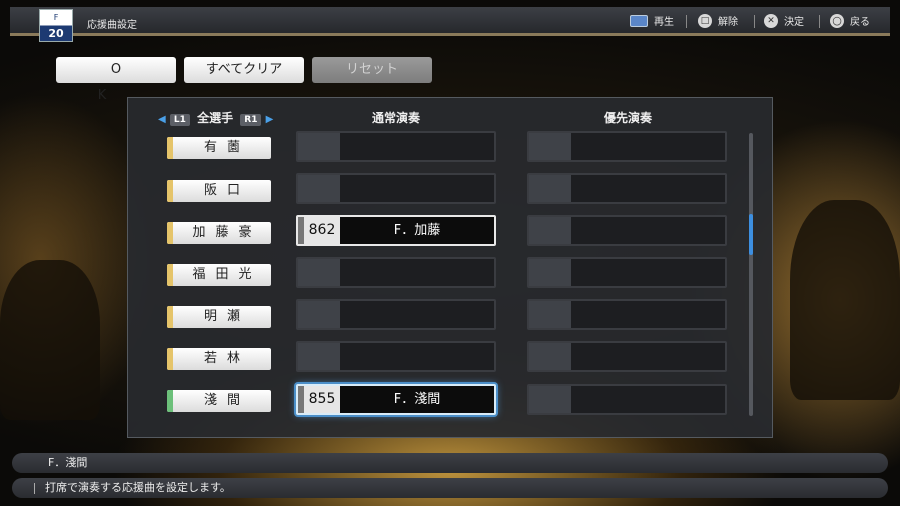  Describe the element at coordinates (269, 119) in the screenshot. I see `right-arrow-icon: ▶` at that location.